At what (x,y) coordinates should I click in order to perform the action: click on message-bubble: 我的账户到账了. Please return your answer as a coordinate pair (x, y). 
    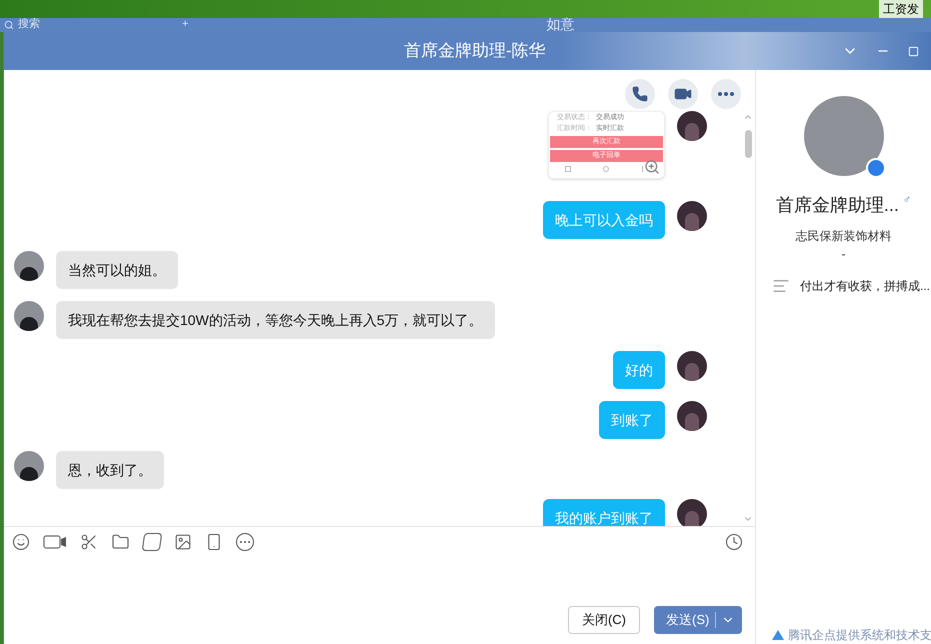
    Looking at the image, I should click on (604, 512).